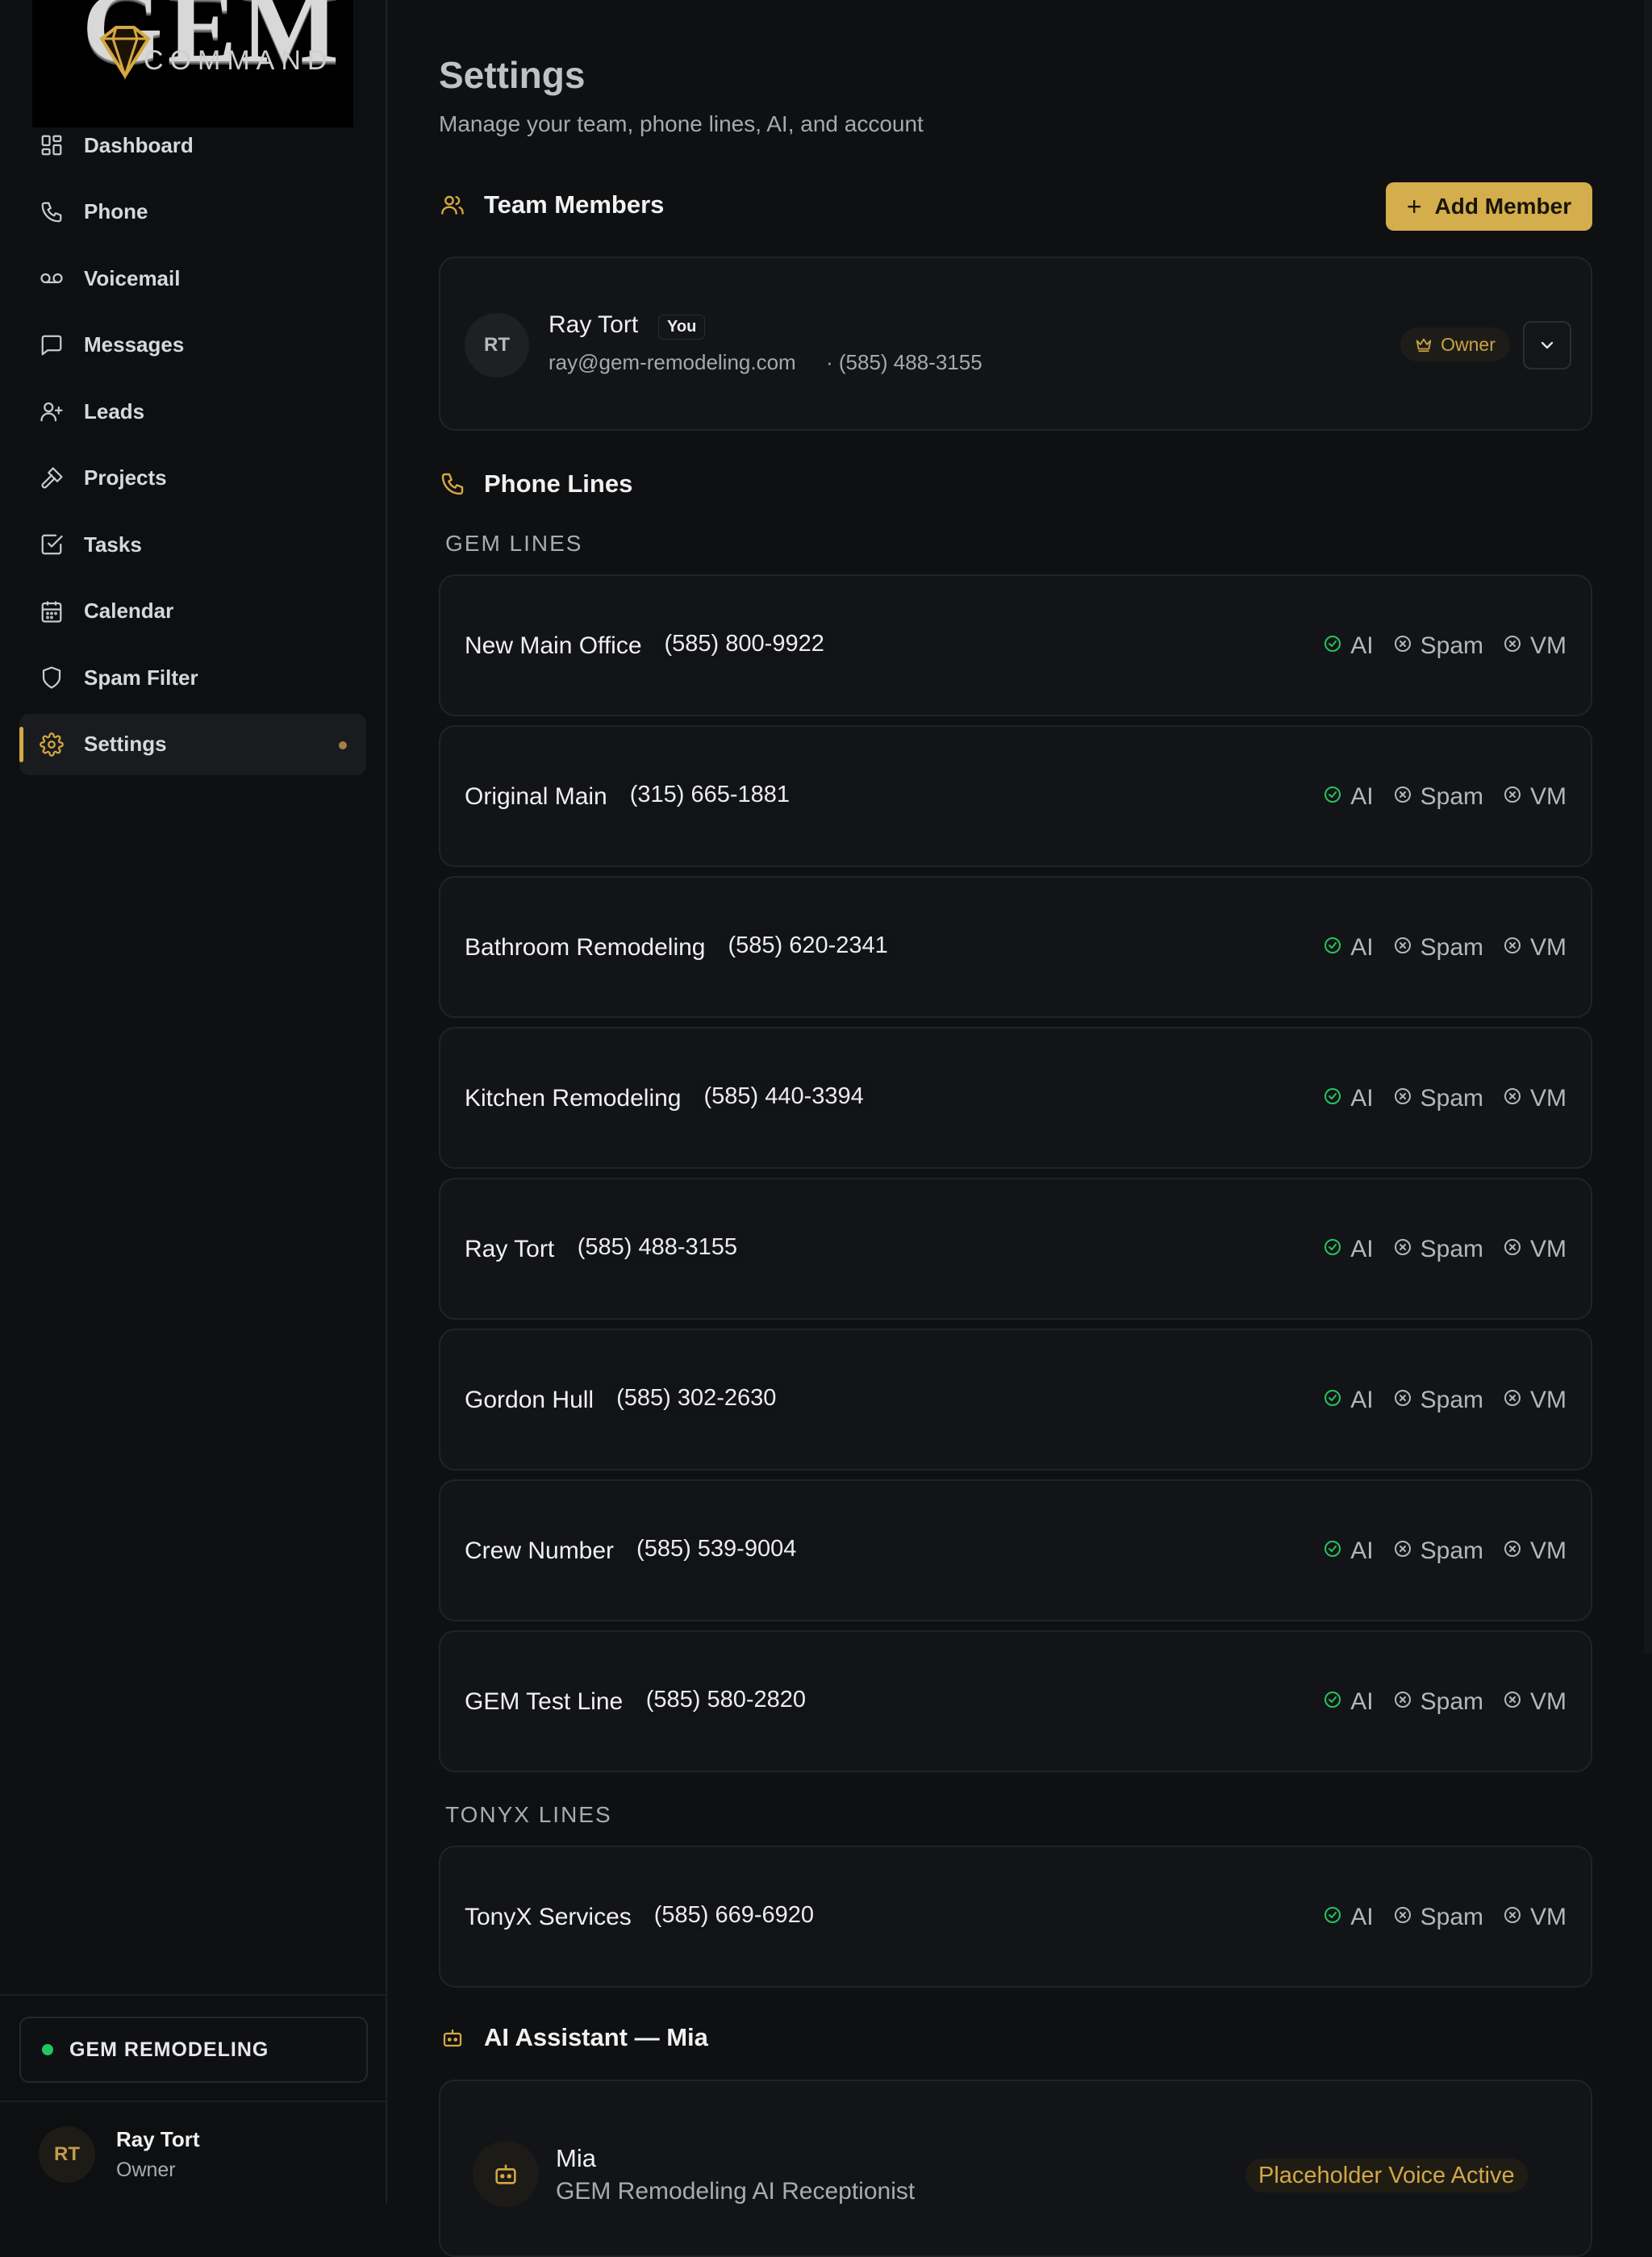  What do you see at coordinates (193, 544) in the screenshot?
I see `sidebar-item-tasks: Tasks` at bounding box center [193, 544].